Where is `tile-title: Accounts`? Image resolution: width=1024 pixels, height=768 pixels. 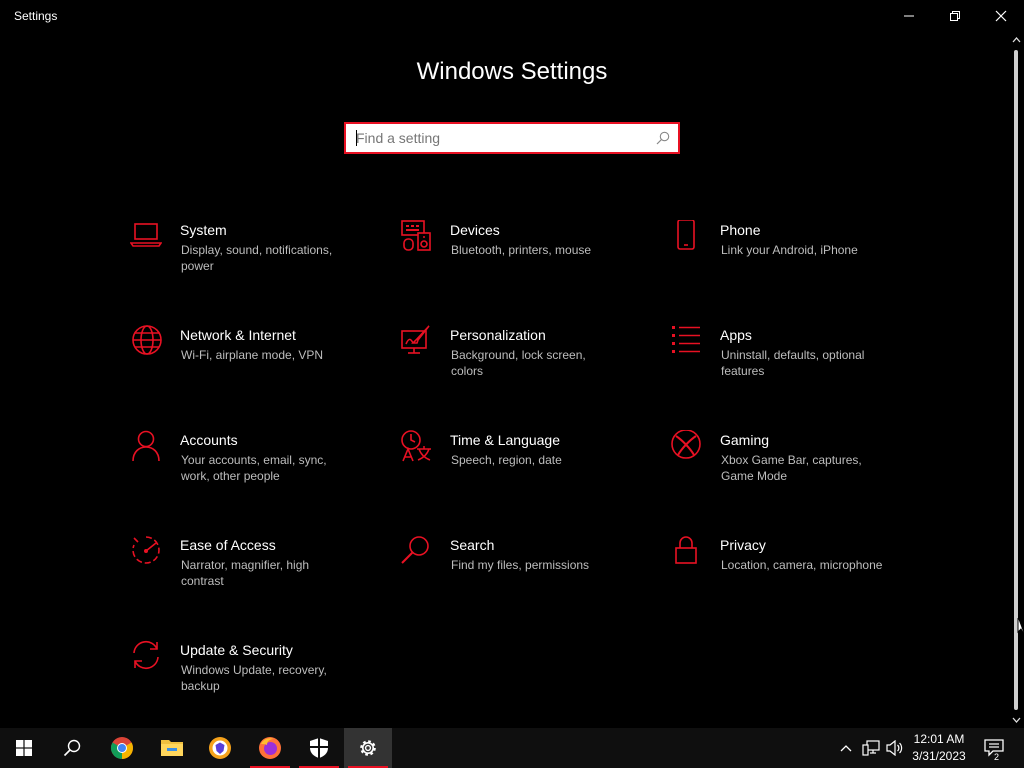 tile-title: Accounts is located at coordinates (209, 440).